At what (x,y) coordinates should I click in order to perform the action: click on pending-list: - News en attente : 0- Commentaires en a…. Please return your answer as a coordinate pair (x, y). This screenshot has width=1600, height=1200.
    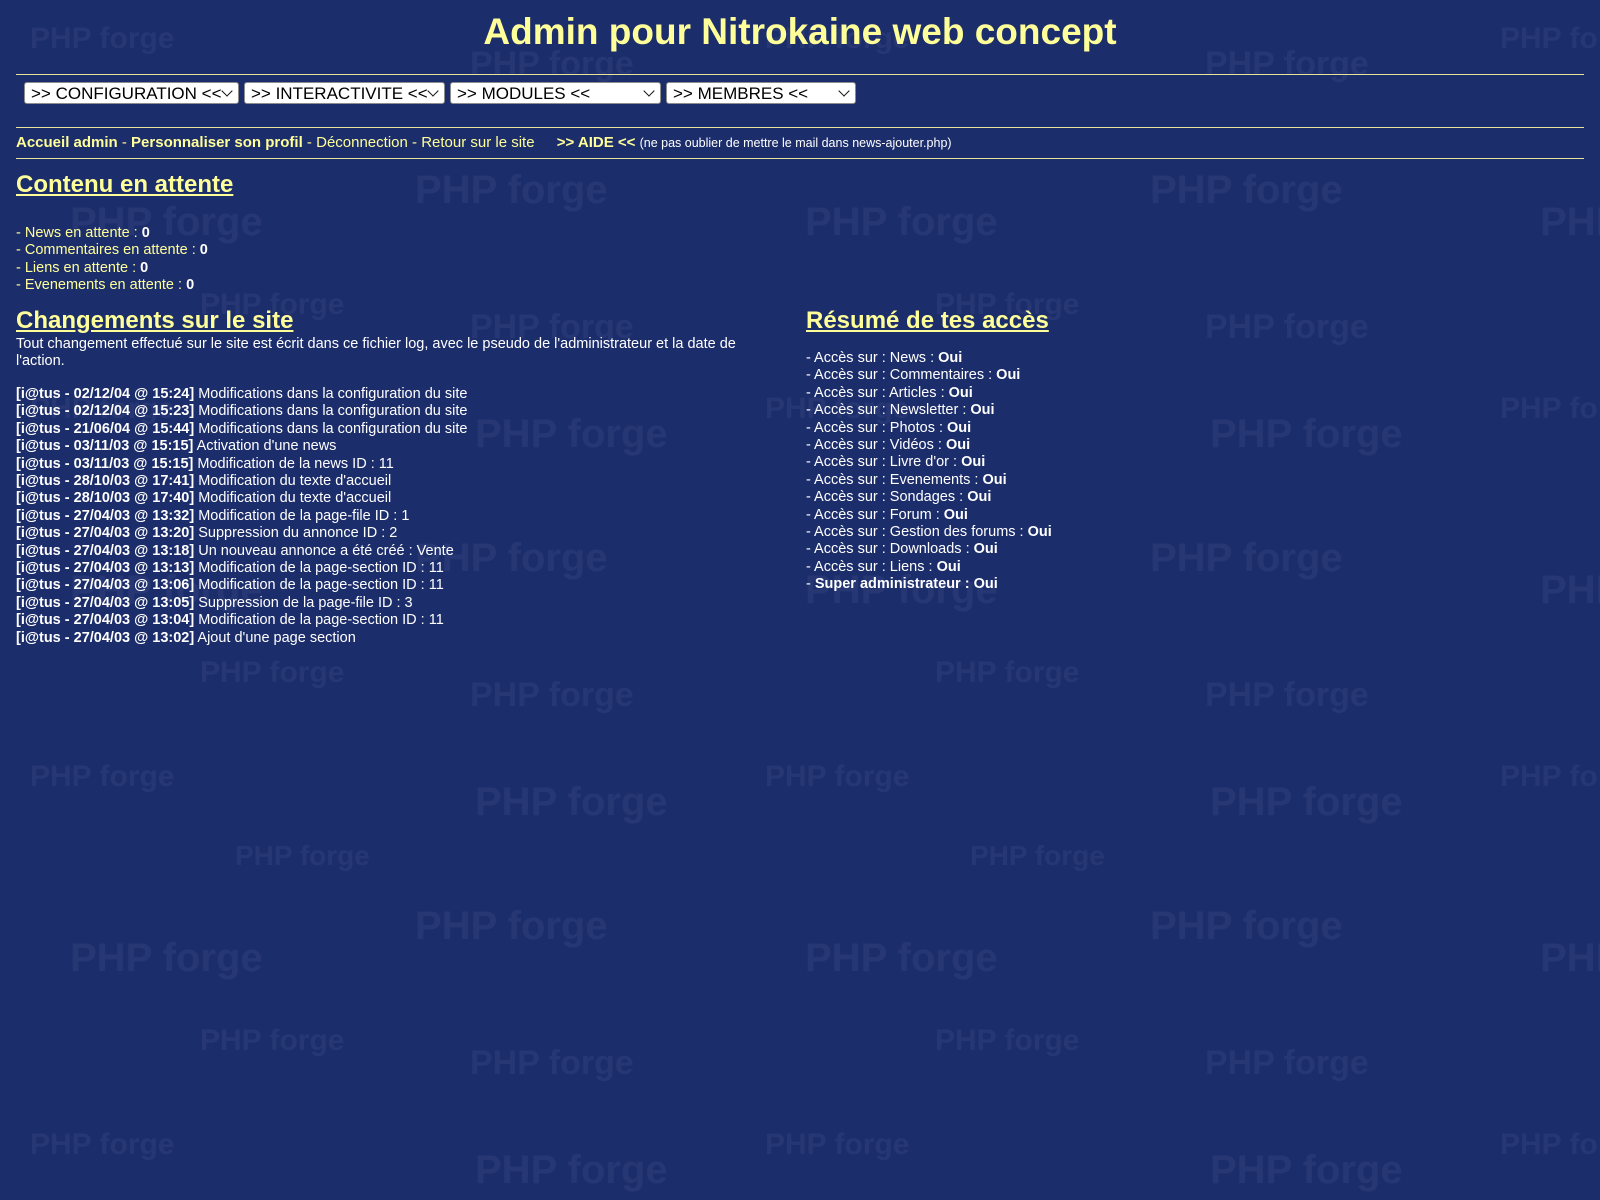
    Looking at the image, I should click on (112, 260).